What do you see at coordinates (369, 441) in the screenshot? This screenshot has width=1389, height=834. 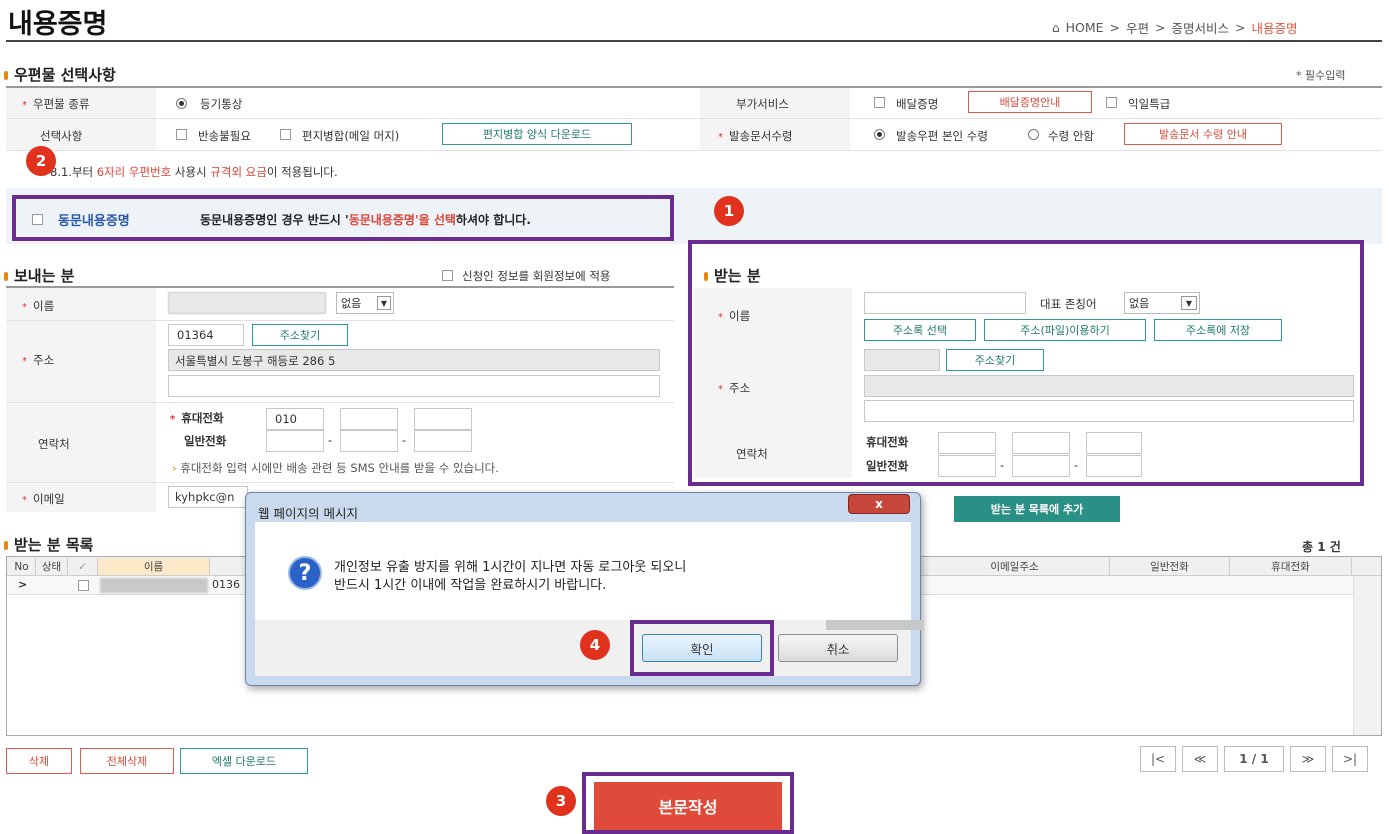 I see `sender-phone2-input` at bounding box center [369, 441].